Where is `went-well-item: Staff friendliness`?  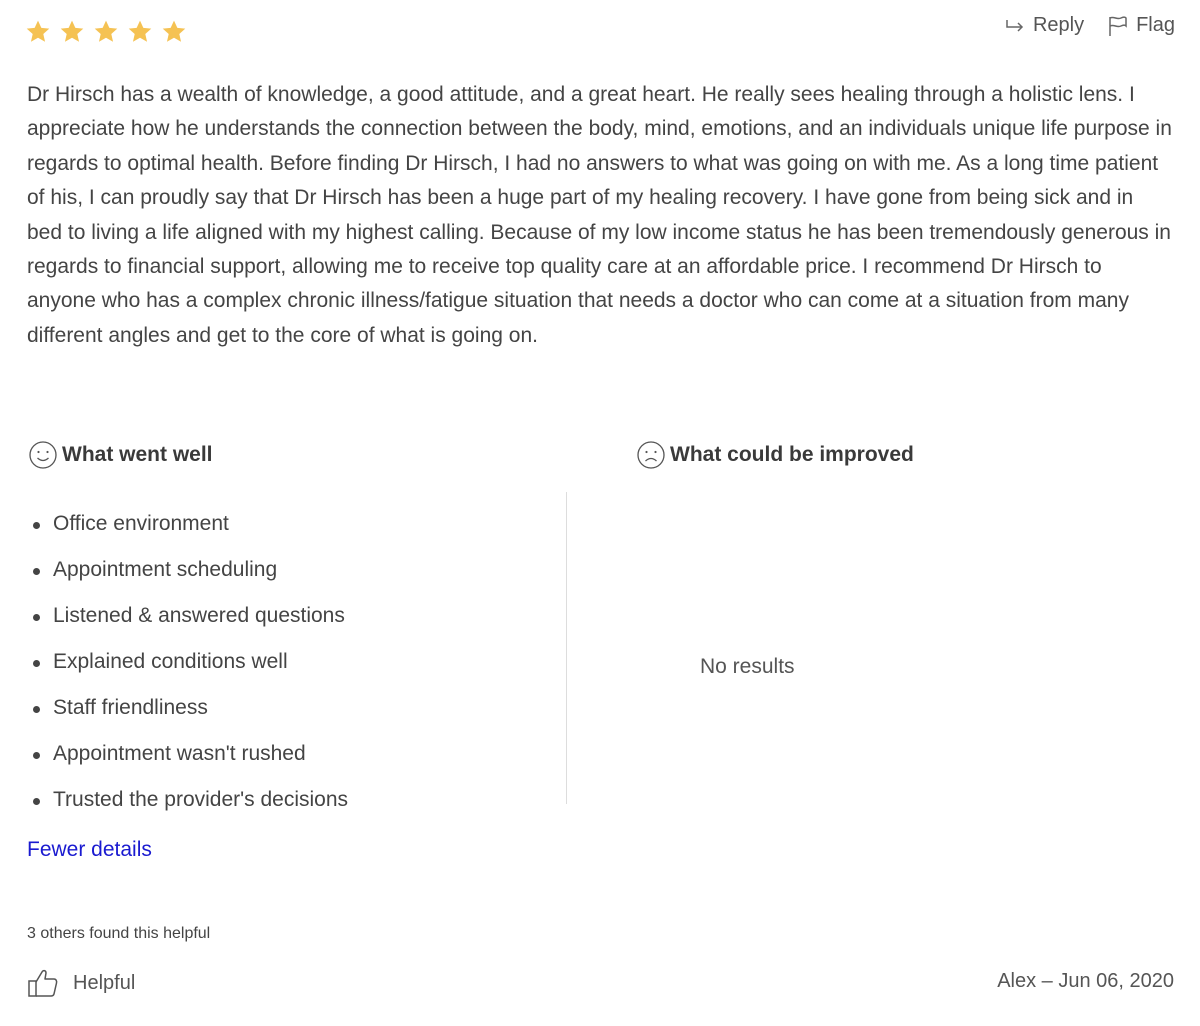
went-well-item: Staff friendliness is located at coordinates (188, 708).